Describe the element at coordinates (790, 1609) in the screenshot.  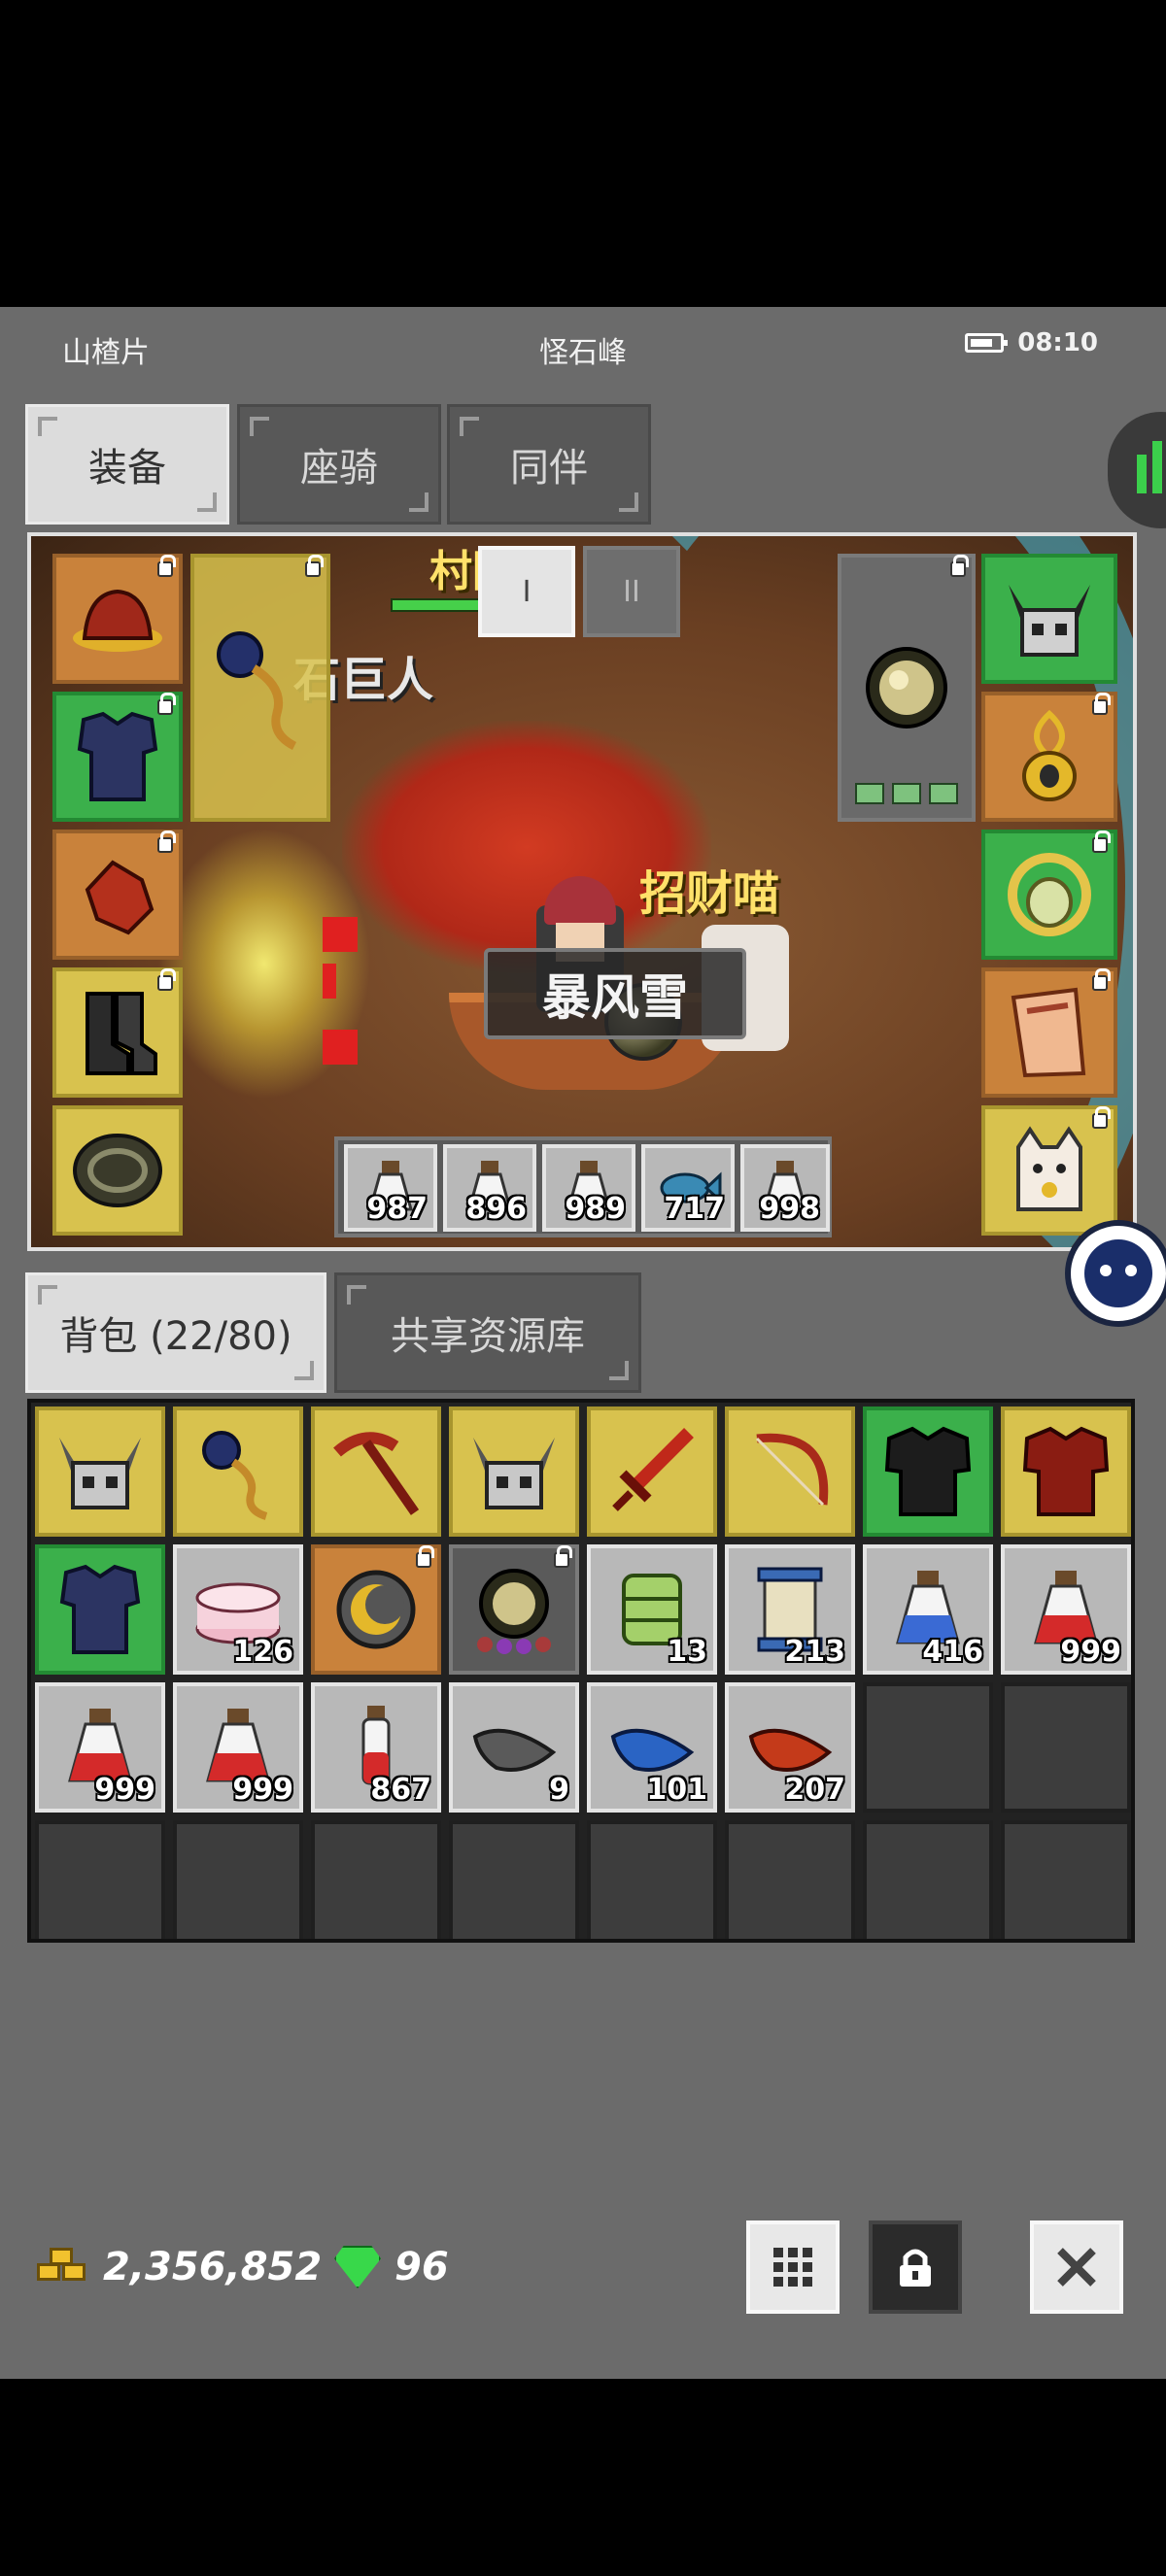
I see `inventory-slot: 213` at that location.